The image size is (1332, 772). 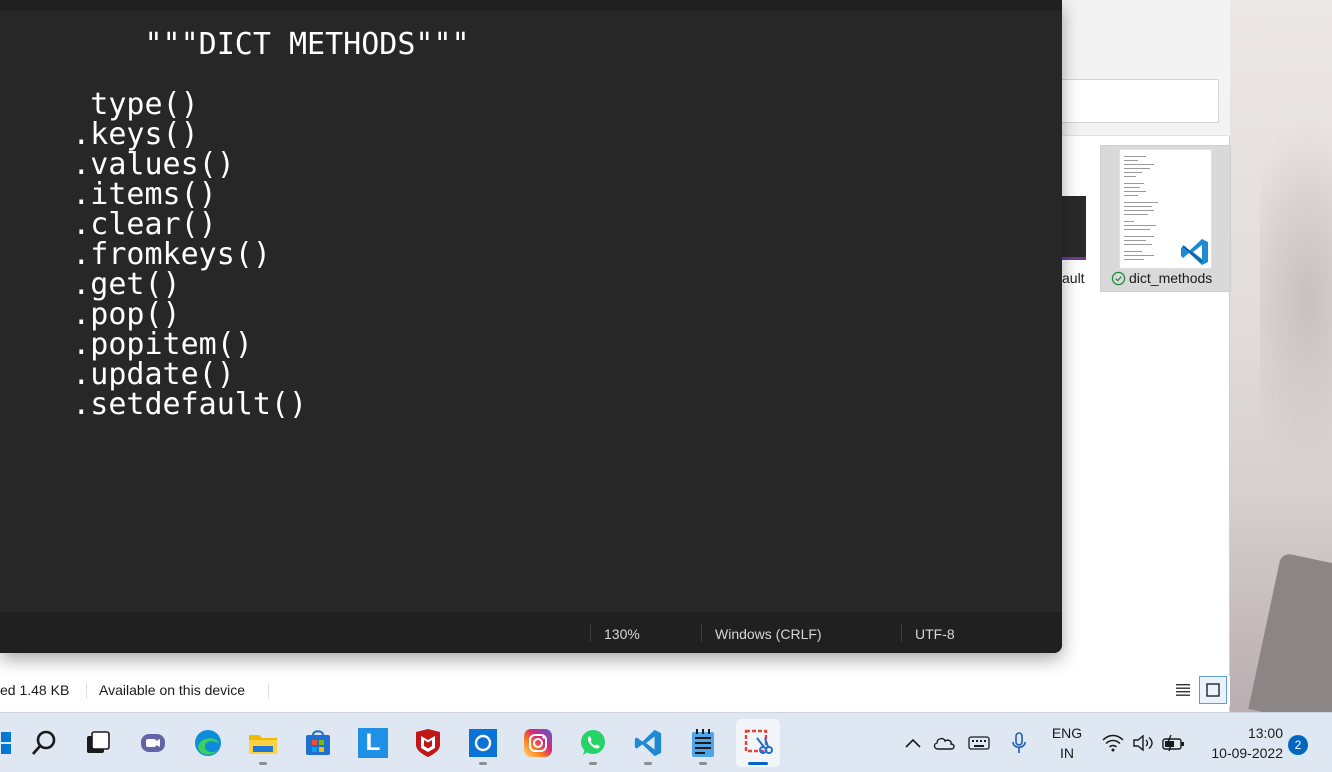 What do you see at coordinates (1165, 218) in the screenshot?
I see `file-tile-dict-methods: dict_methods` at bounding box center [1165, 218].